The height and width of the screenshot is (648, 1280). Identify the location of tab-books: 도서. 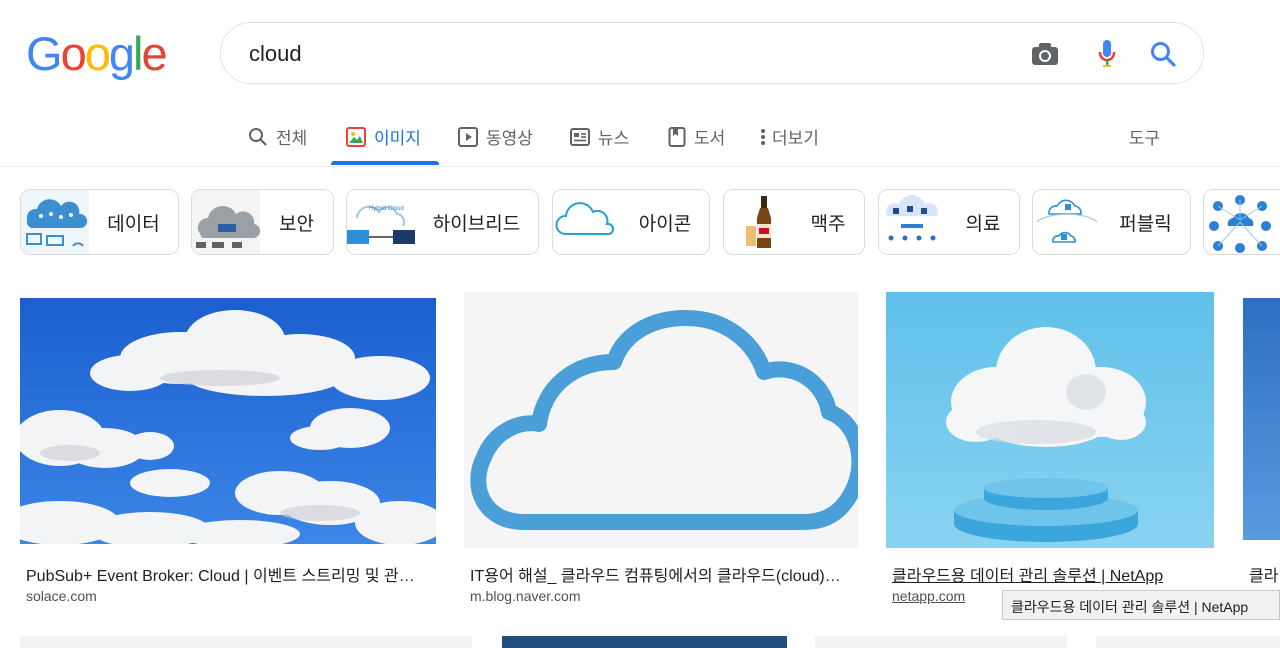
(696, 136).